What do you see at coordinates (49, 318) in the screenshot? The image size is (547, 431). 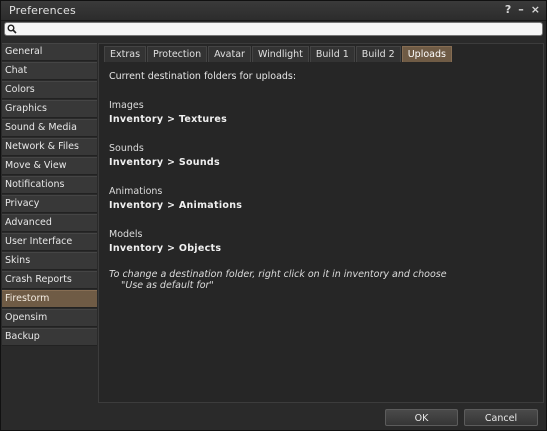 I see `sidebar-item-opensim: Opensim` at bounding box center [49, 318].